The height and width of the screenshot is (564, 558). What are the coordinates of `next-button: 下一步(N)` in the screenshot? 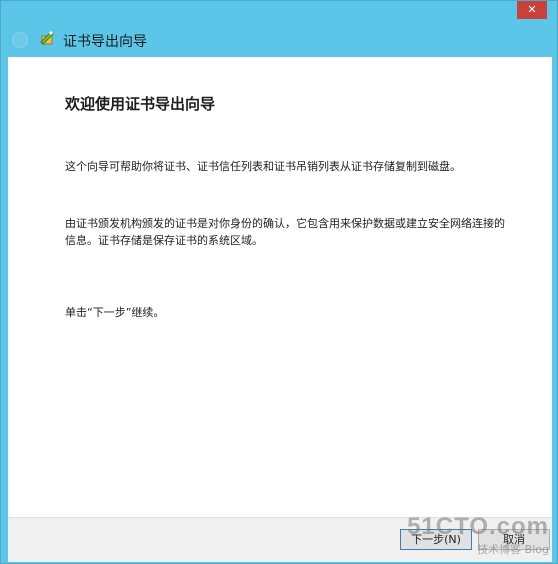 It's located at (436, 539).